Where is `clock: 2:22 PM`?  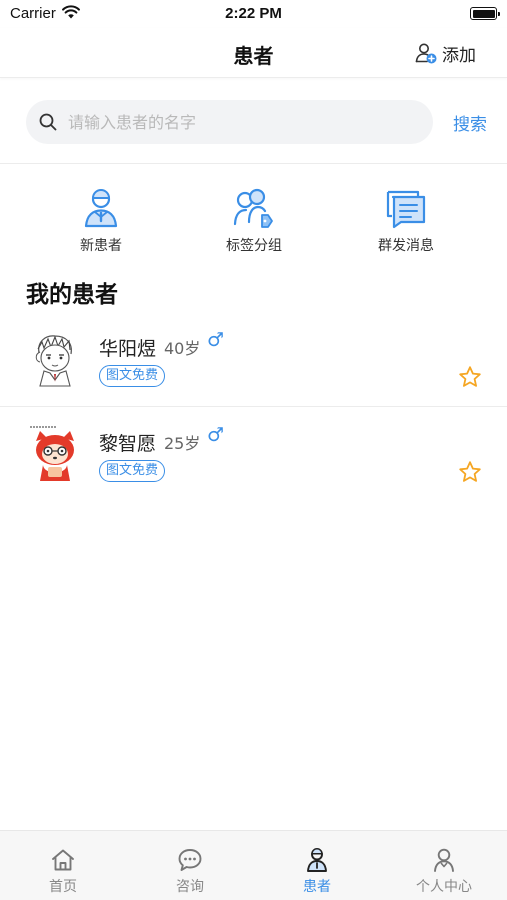
clock: 2:22 PM is located at coordinates (253, 13).